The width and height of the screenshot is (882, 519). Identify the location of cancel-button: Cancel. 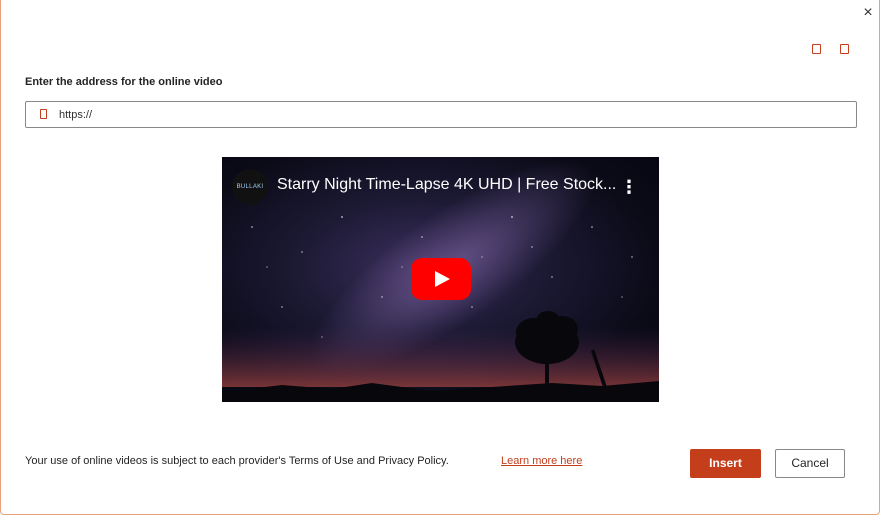
(810, 463).